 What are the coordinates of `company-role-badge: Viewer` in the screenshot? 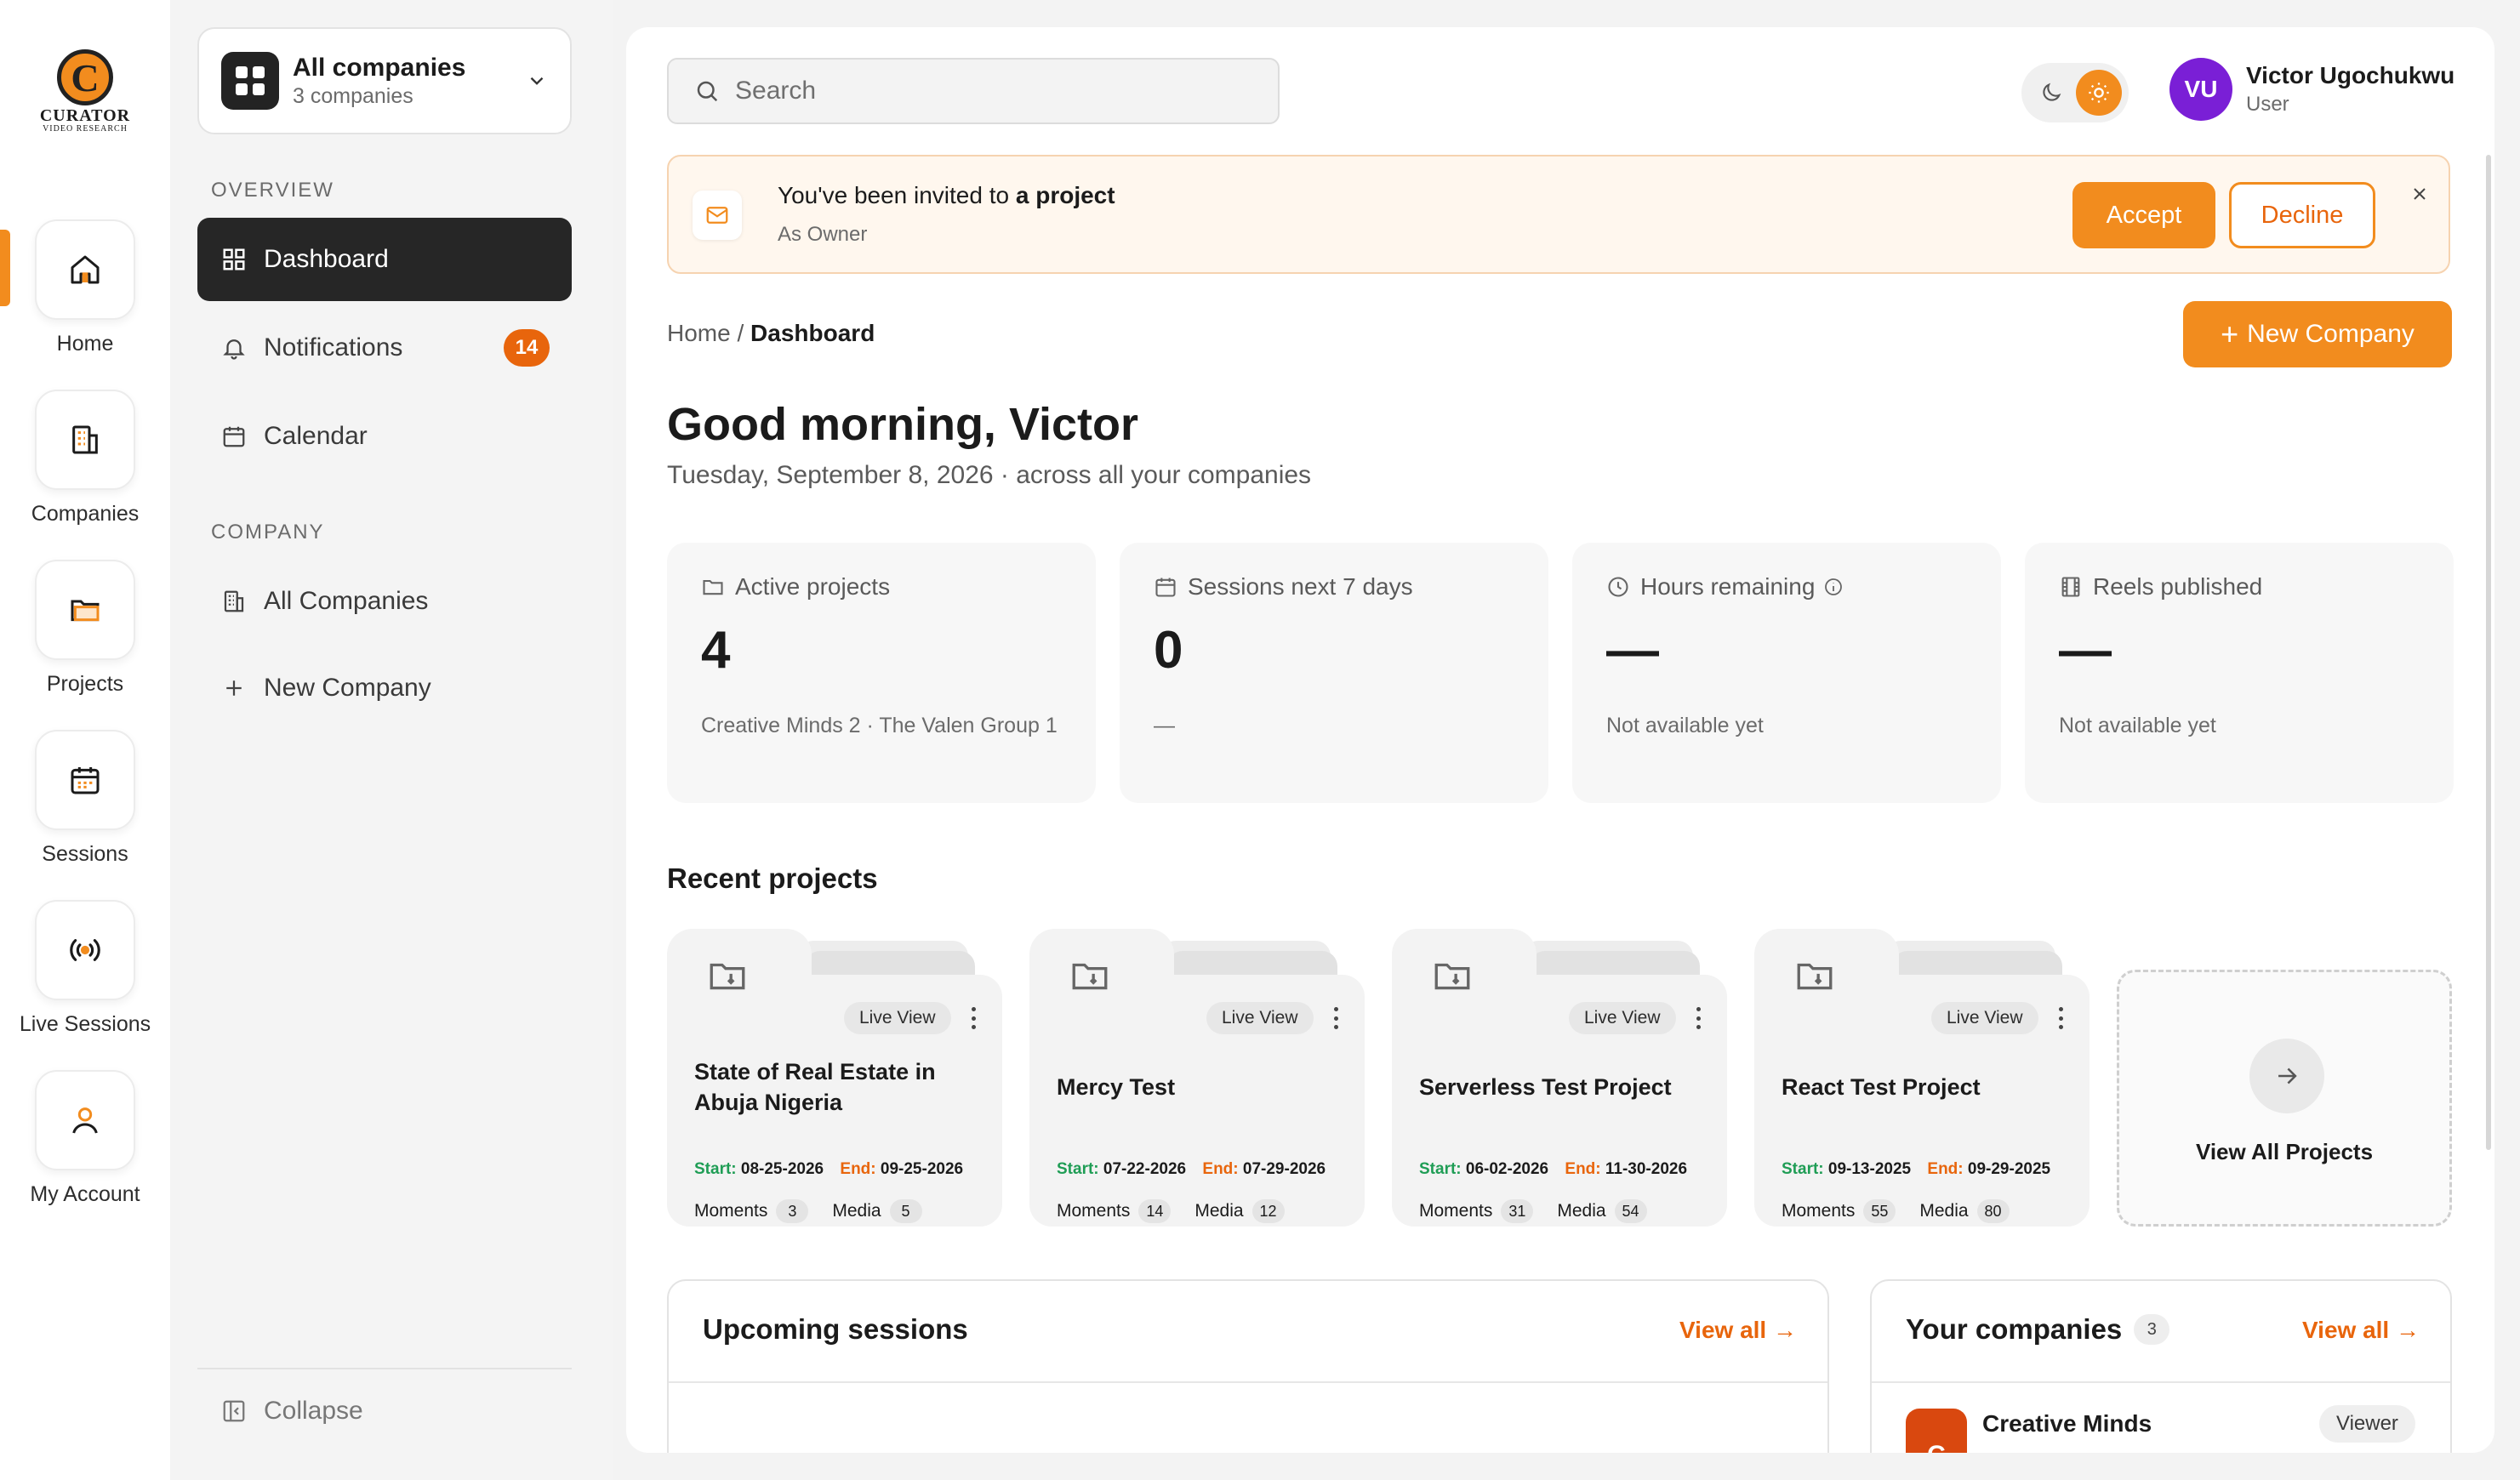 It's located at (2367, 1424).